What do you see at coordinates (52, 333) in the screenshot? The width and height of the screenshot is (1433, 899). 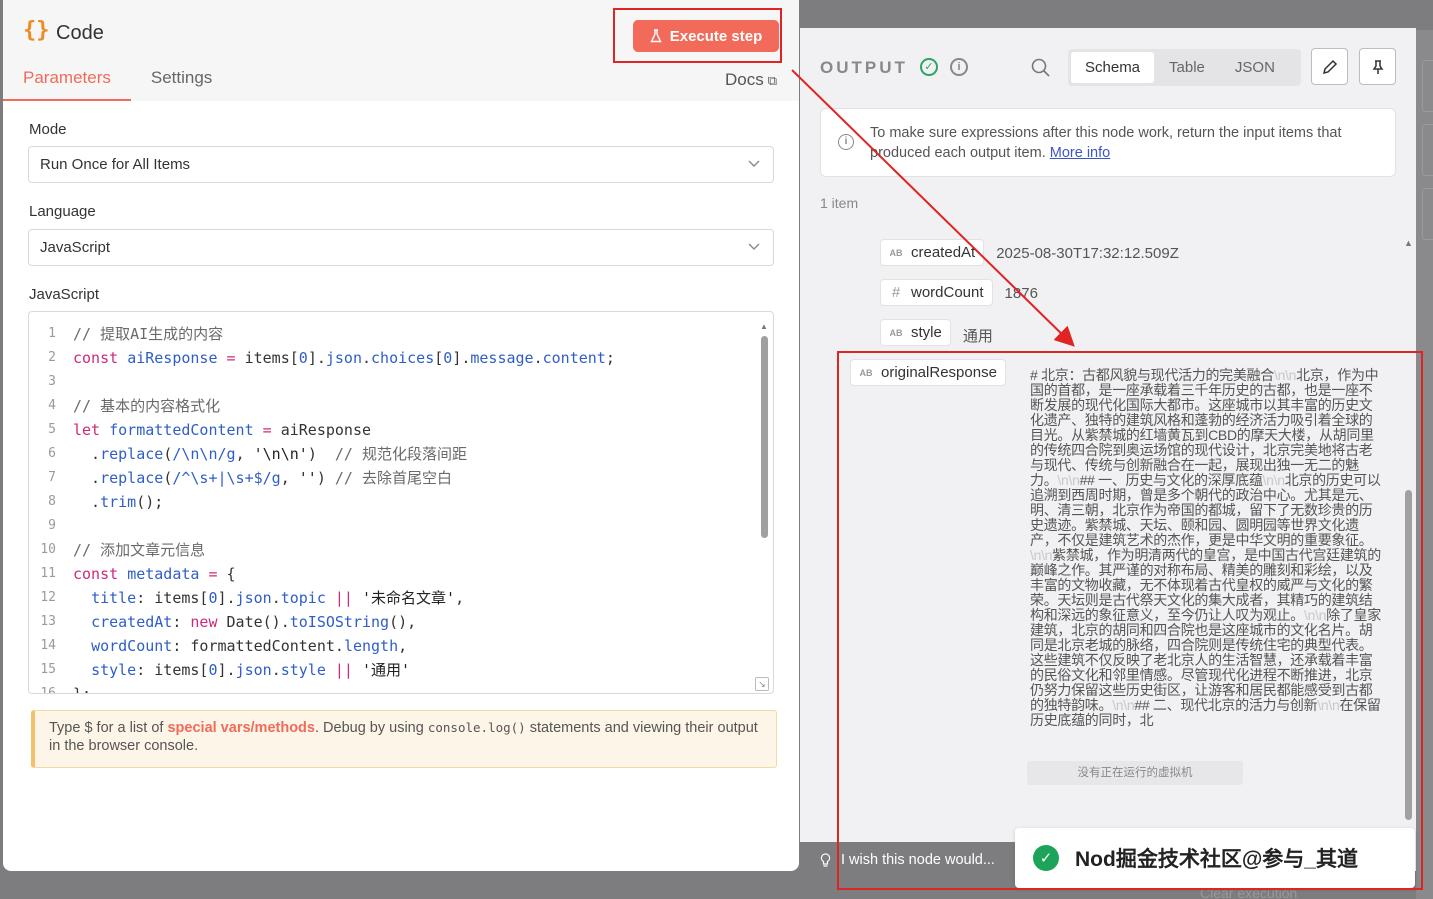 I see `line-number: 1` at bounding box center [52, 333].